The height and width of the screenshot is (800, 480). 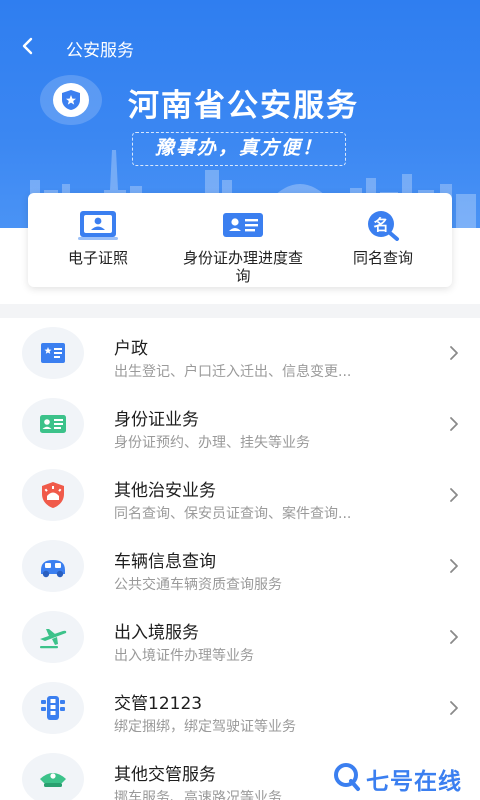 What do you see at coordinates (156, 633) in the screenshot?
I see `service-title: 出入境服务` at bounding box center [156, 633].